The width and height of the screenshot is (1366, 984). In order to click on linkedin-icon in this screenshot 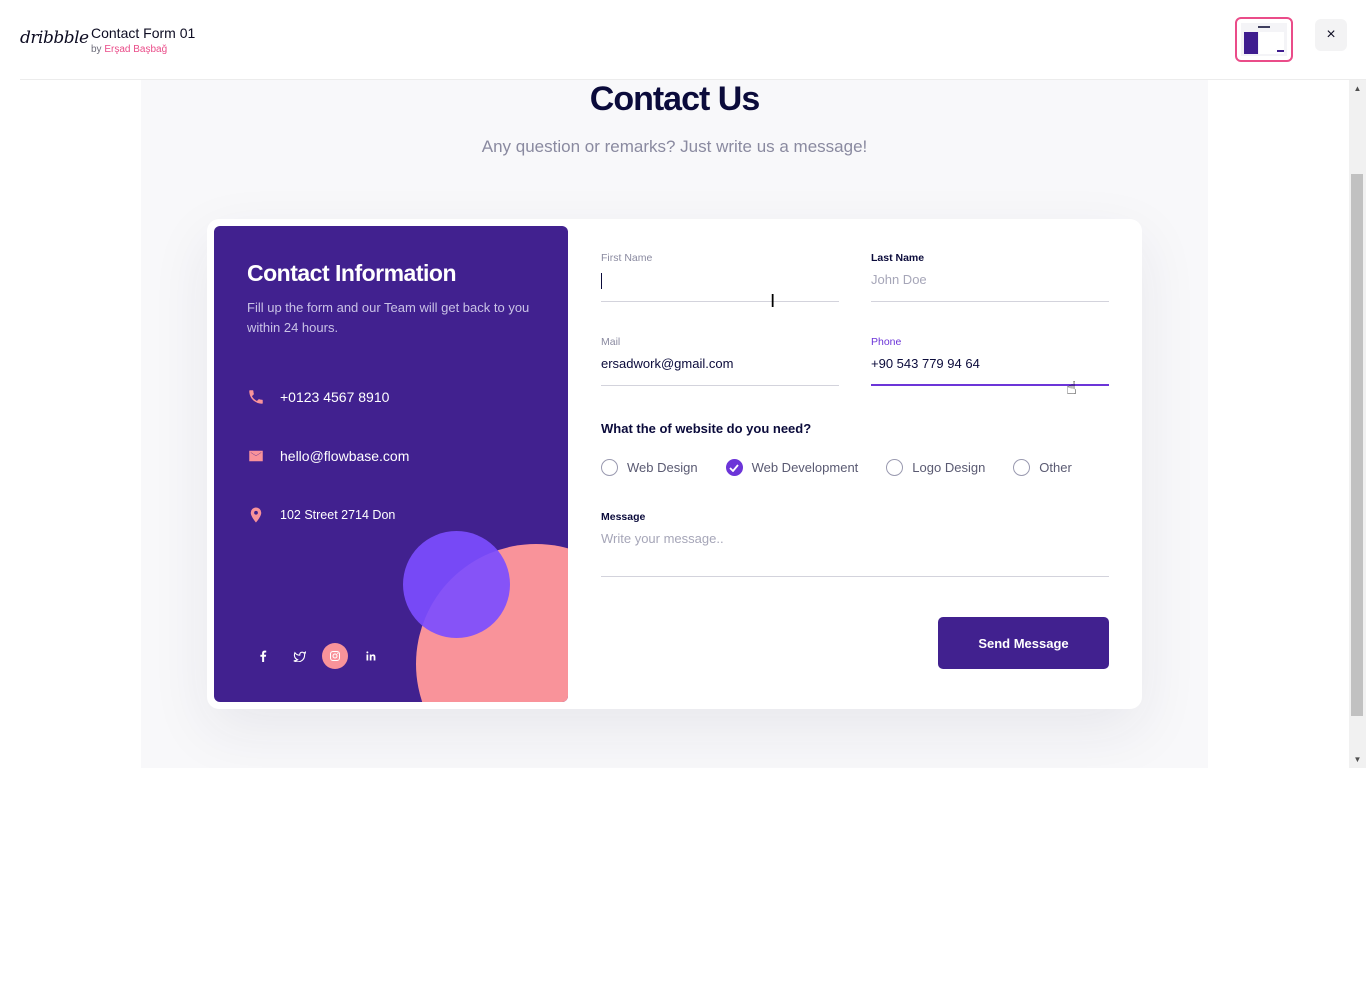, I will do `click(371, 656)`.